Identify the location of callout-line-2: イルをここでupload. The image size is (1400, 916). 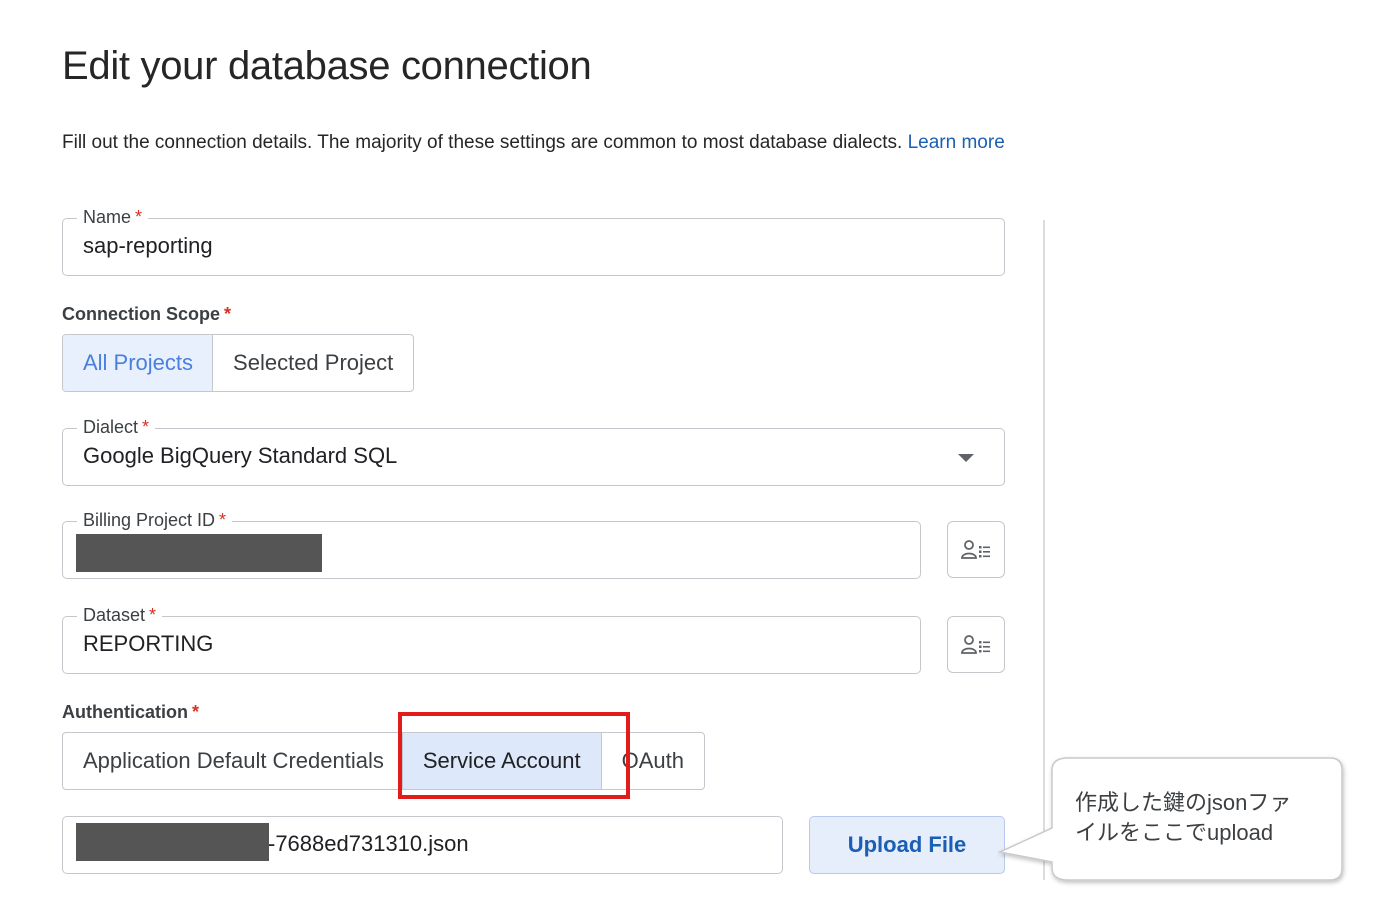
(1174, 832).